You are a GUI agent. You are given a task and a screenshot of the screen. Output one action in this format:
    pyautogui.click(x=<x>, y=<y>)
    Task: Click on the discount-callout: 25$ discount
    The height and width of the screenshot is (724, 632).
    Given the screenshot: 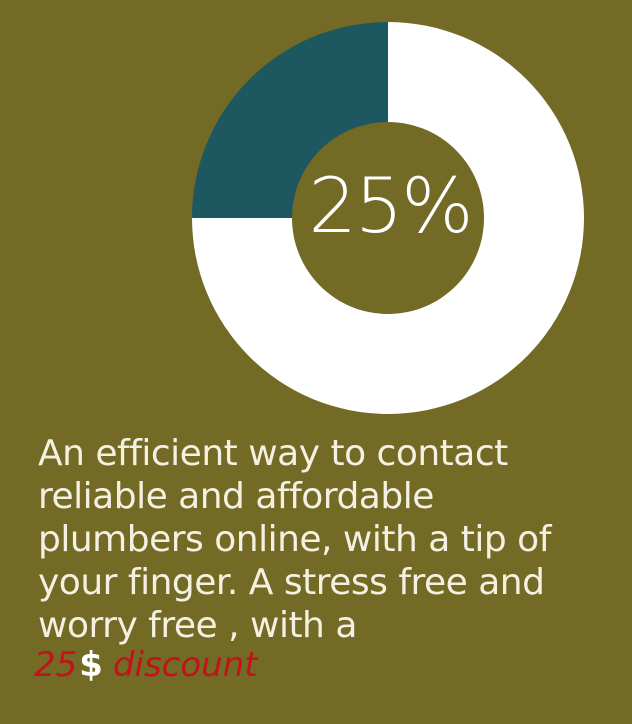 What is the action you would take?
    pyautogui.click(x=146, y=665)
    